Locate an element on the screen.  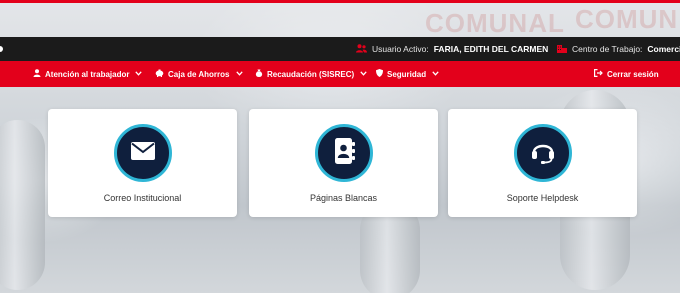
active-user-name: FARIA, EDITH DEL CARMEN is located at coordinates (491, 49).